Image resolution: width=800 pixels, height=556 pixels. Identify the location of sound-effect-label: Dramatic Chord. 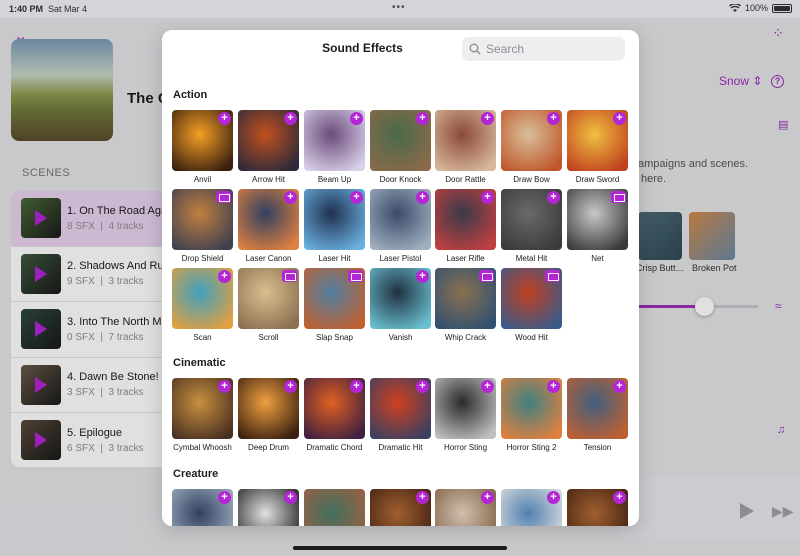
(334, 447).